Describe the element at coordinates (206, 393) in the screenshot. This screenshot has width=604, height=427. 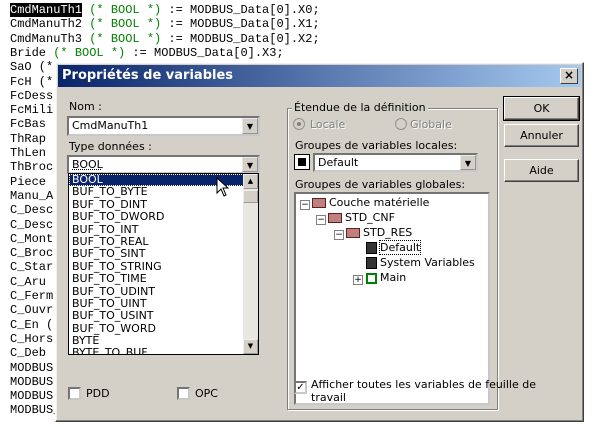
I see `opc-label: OPC` at that location.